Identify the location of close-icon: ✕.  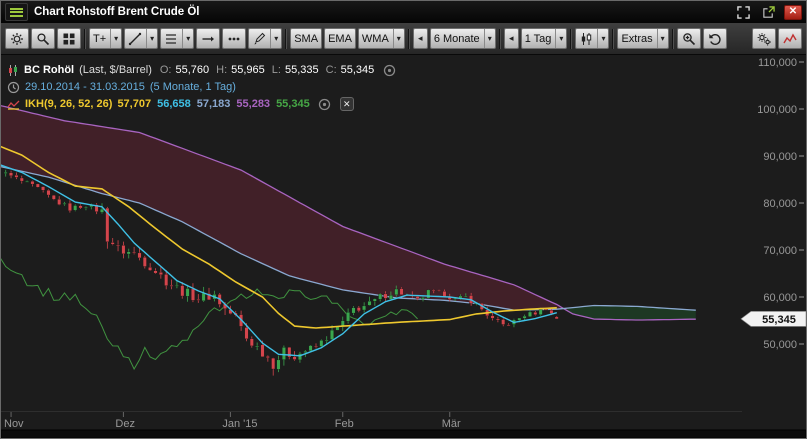
(793, 11).